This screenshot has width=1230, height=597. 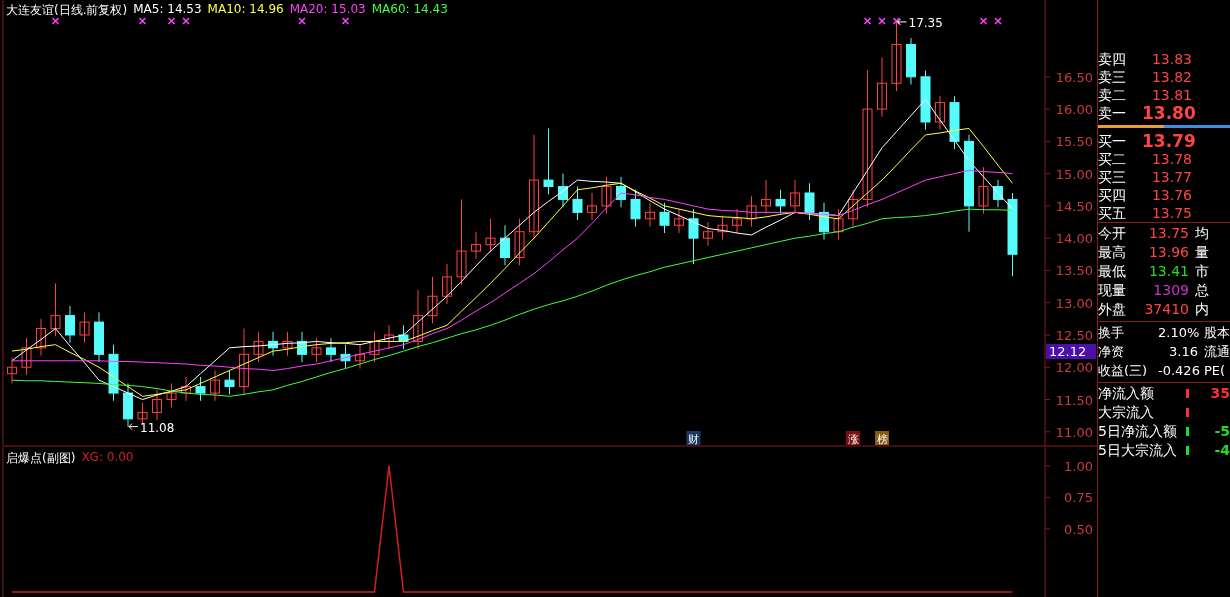 What do you see at coordinates (1168, 233) in the screenshot?
I see `quote-value: 13.75` at bounding box center [1168, 233].